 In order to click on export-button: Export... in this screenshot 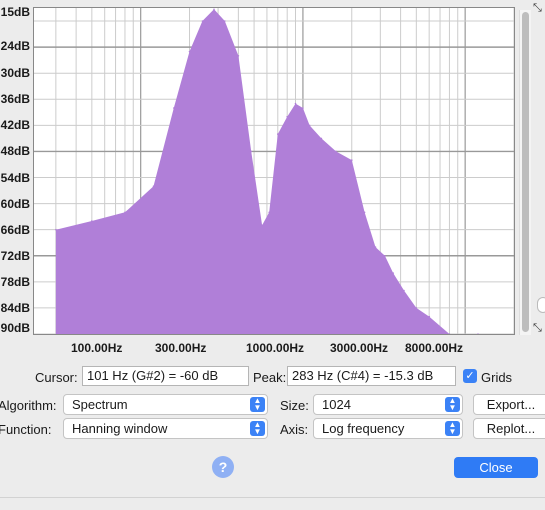, I will do `click(509, 404)`.